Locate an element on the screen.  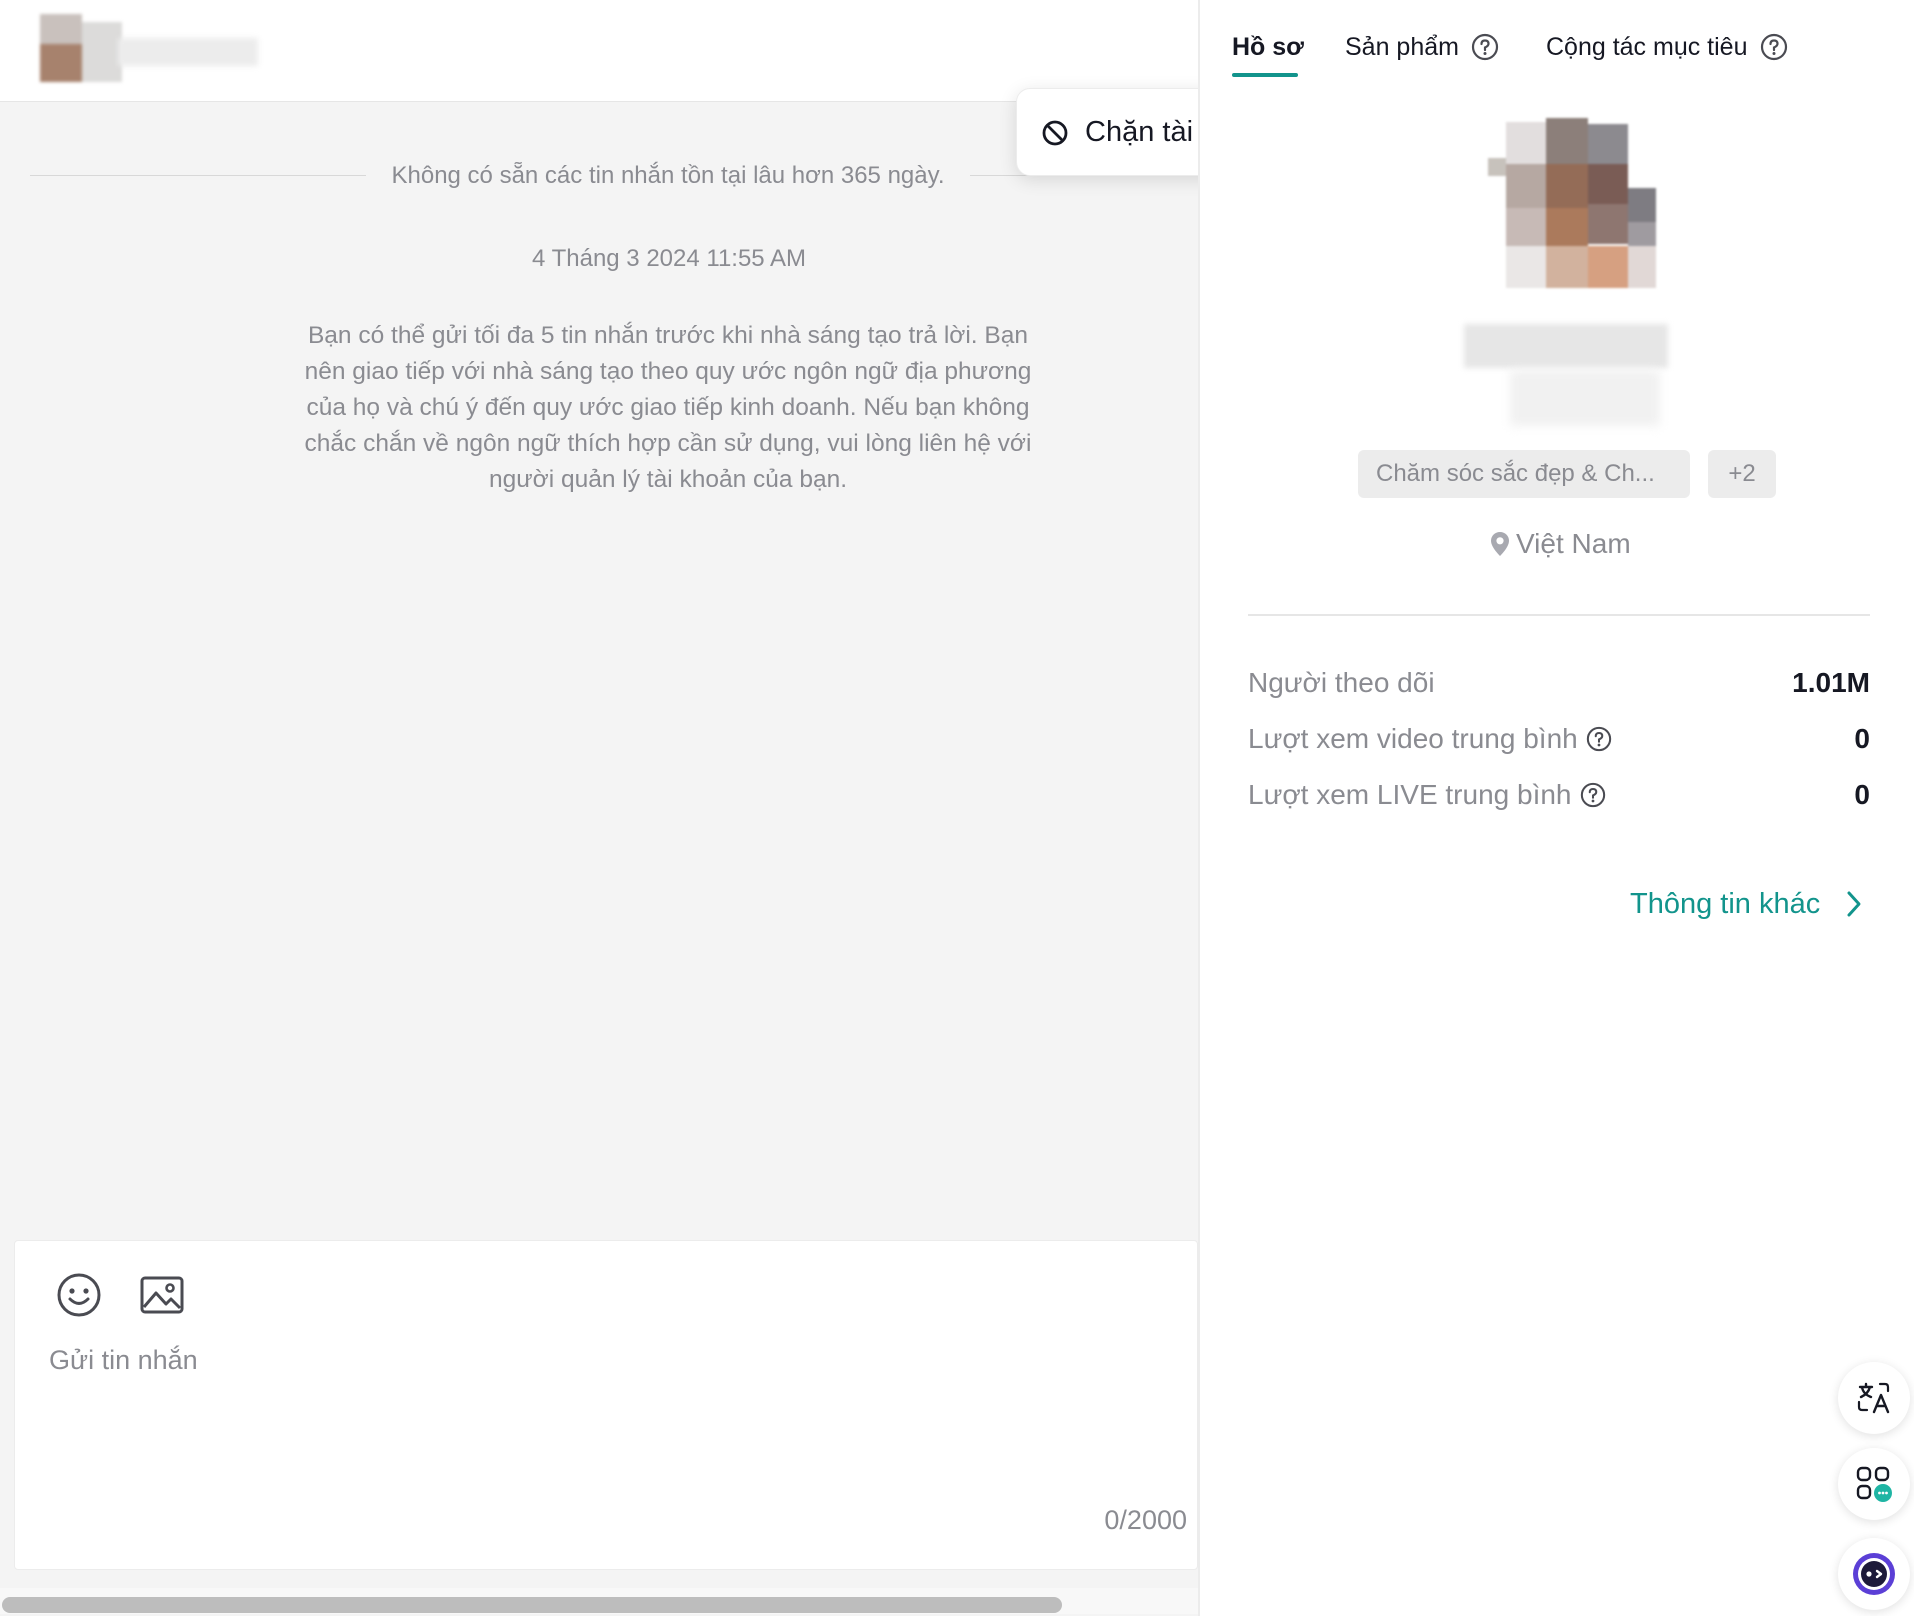
creator-location: Việt Nam is located at coordinates (1560, 544).